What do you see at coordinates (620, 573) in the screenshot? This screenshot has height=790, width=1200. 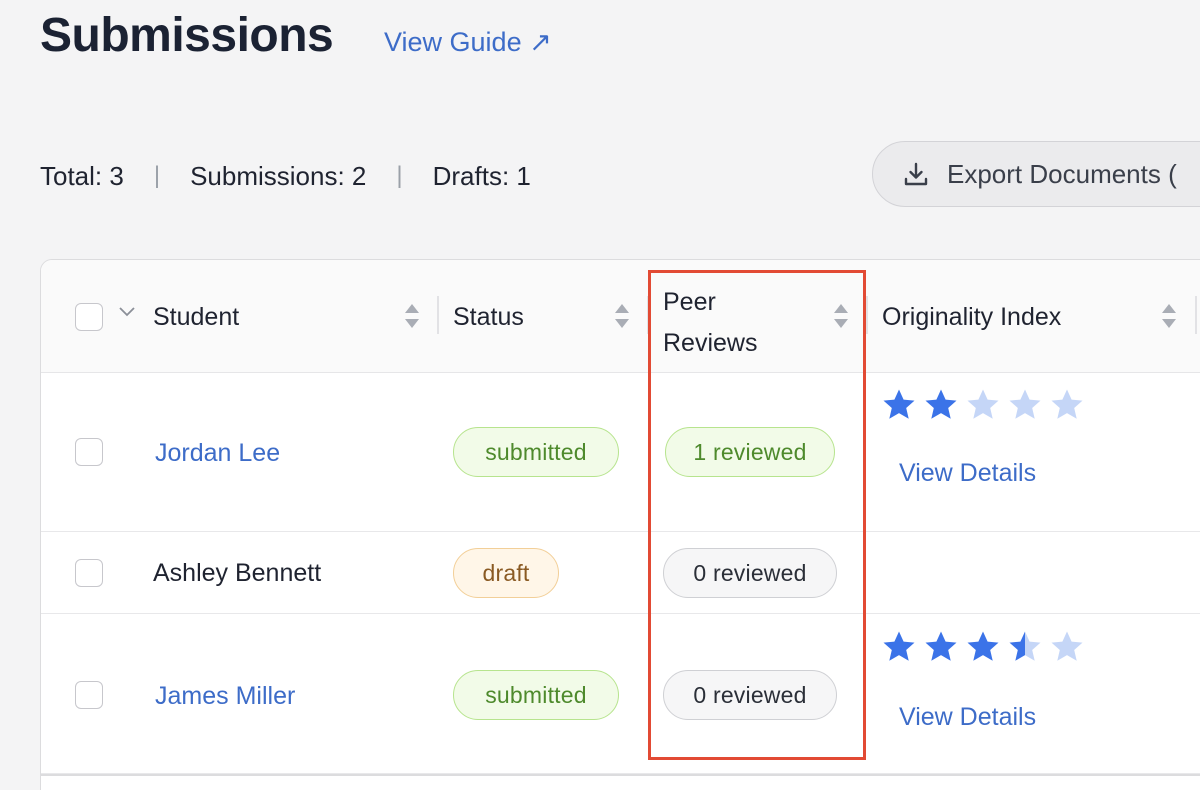 I see `table-row: Ashley Bennett draft 0 reviewed` at bounding box center [620, 573].